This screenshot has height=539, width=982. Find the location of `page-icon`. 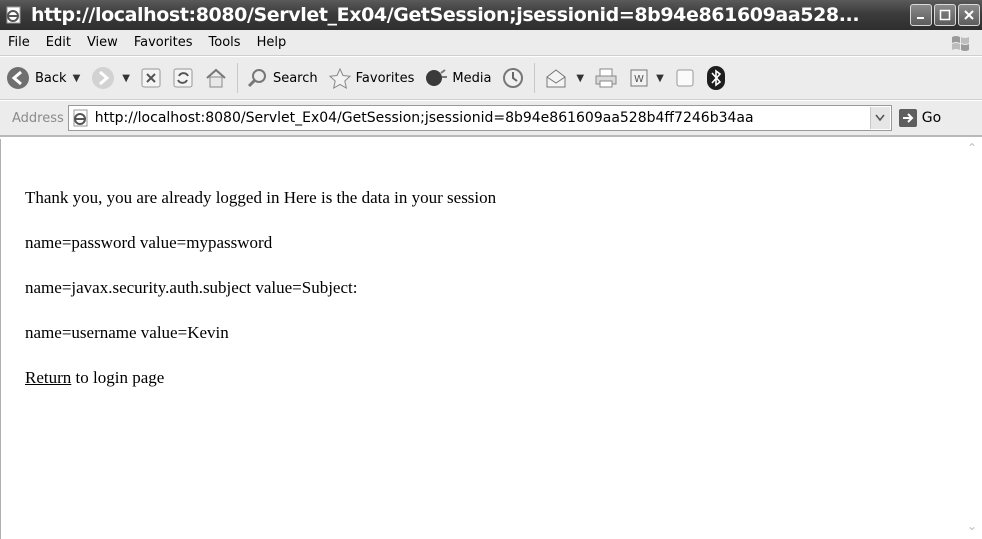

page-icon is located at coordinates (80, 118).